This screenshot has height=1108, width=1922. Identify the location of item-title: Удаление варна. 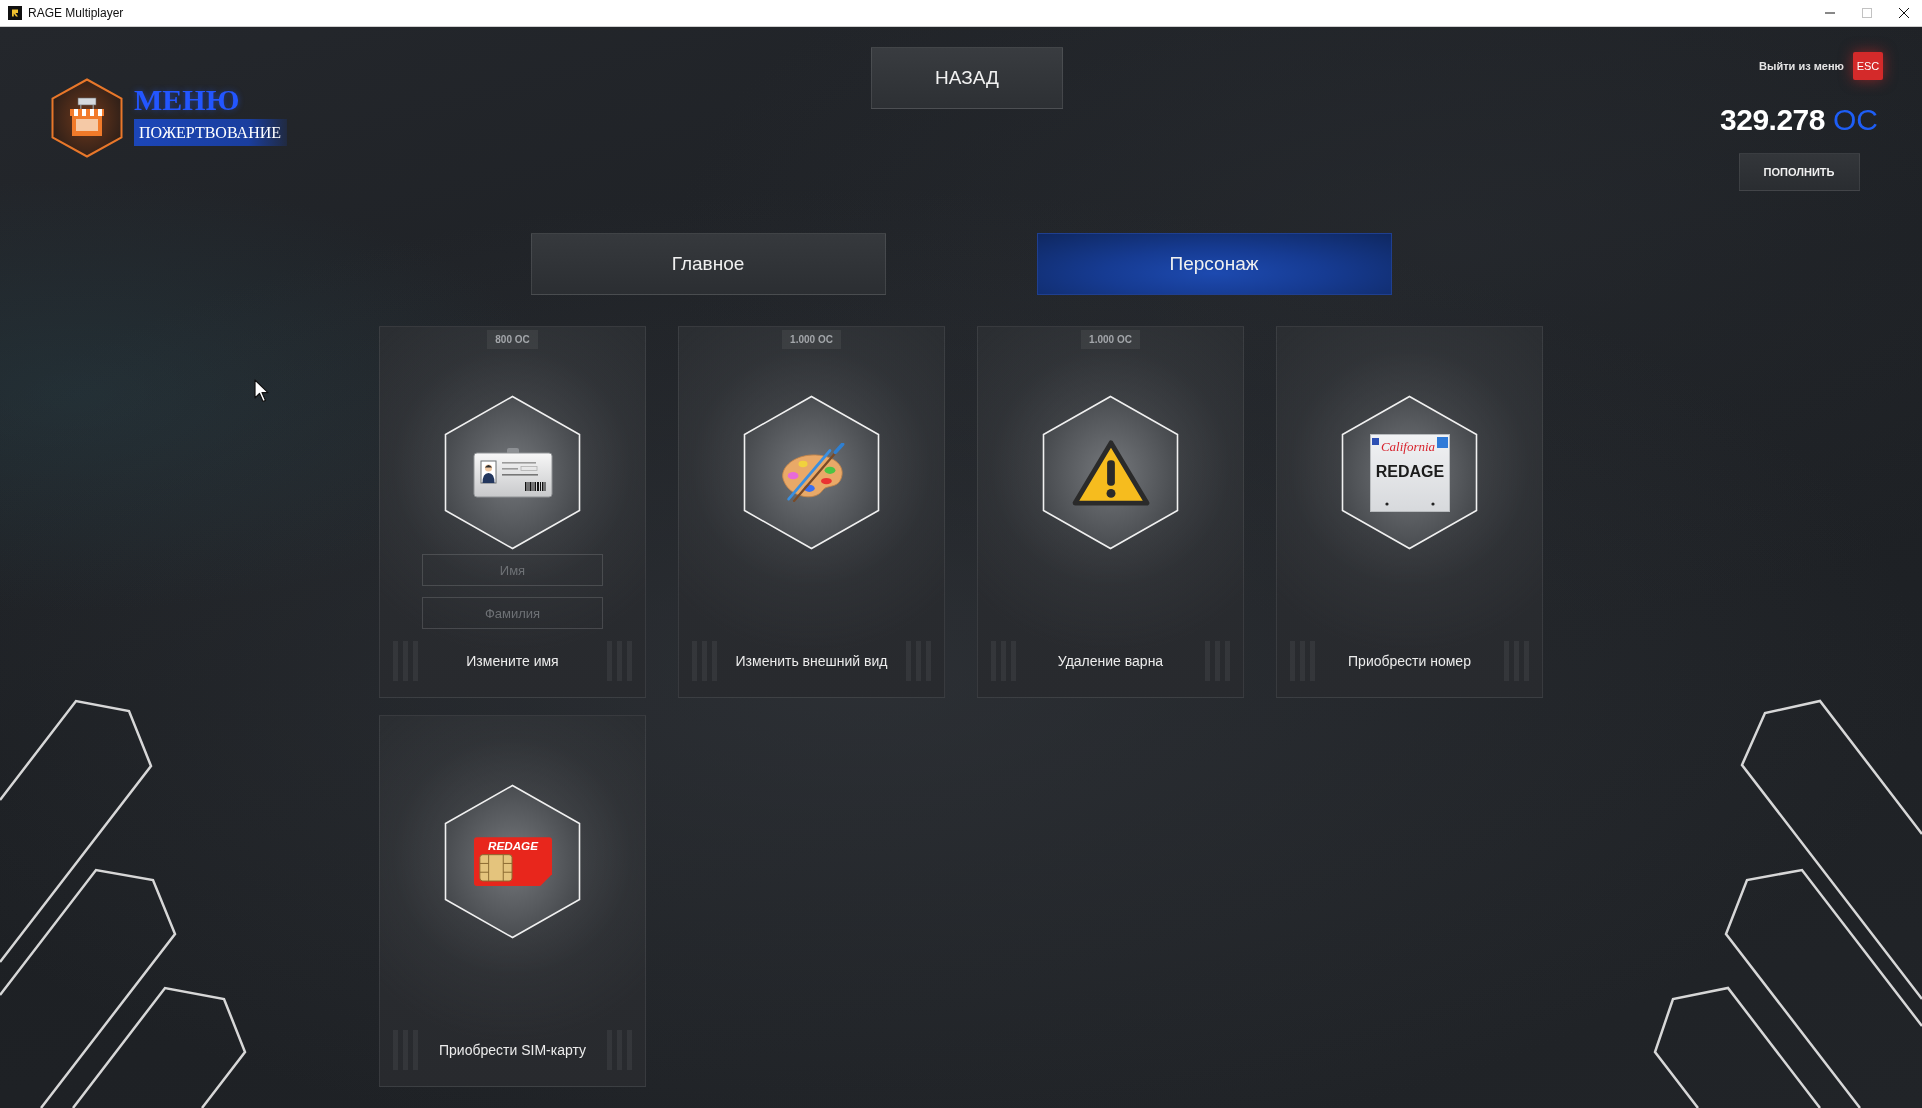
(1110, 661).